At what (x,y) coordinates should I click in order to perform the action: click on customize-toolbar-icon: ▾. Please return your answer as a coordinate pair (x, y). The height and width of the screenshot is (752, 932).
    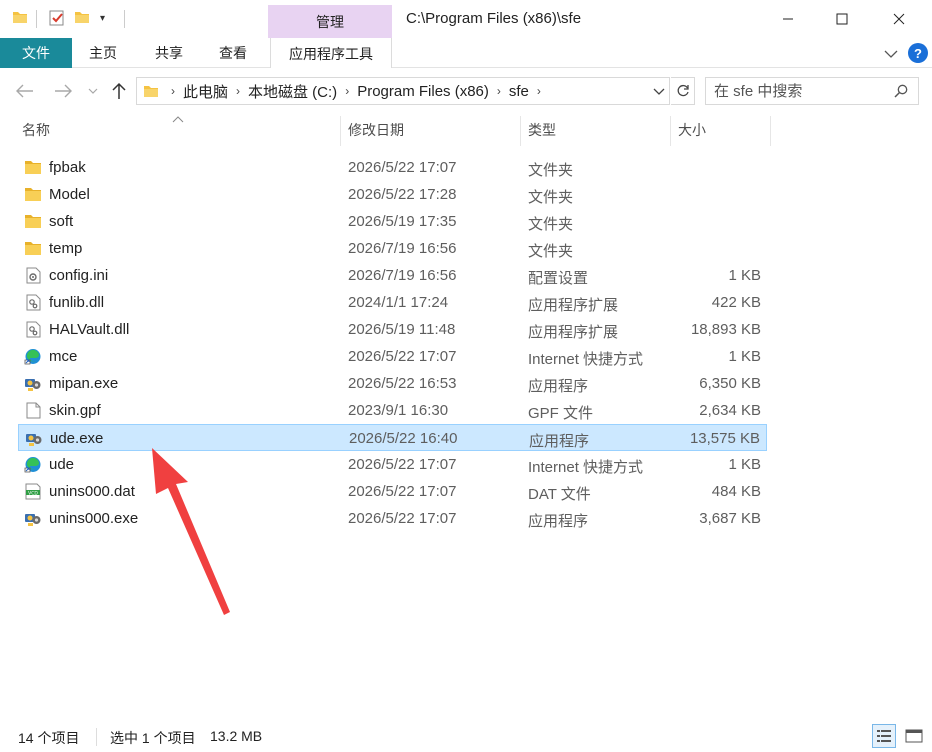
    Looking at the image, I should click on (102, 18).